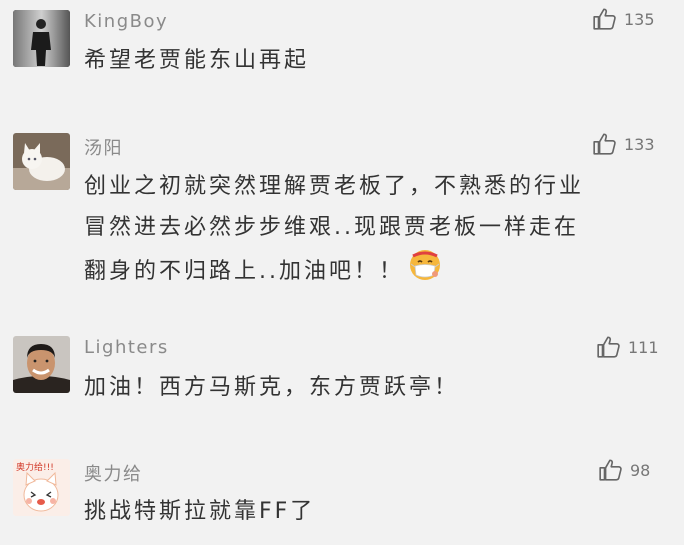  I want to click on avatar: 奥力给!!!, so click(41, 487).